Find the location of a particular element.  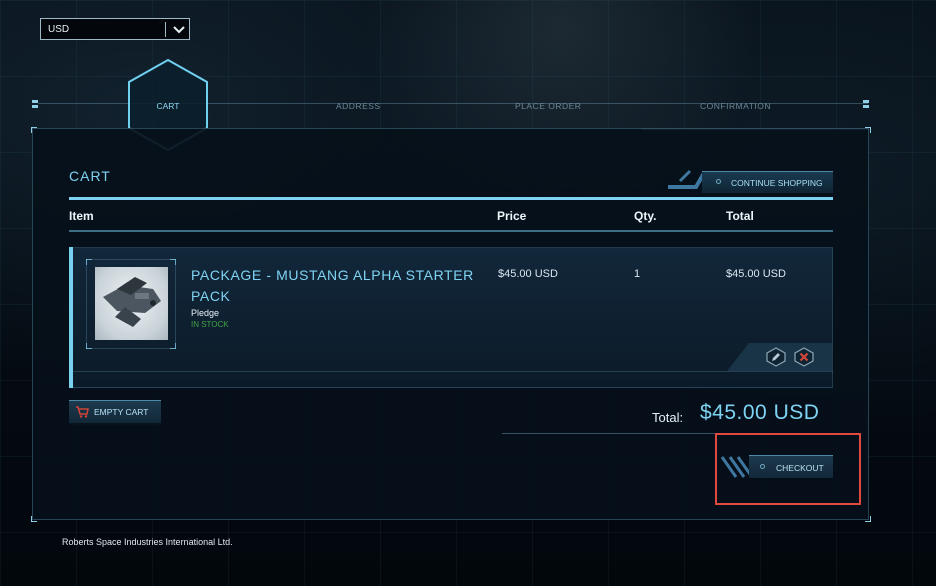

row-accent is located at coordinates (71, 317).